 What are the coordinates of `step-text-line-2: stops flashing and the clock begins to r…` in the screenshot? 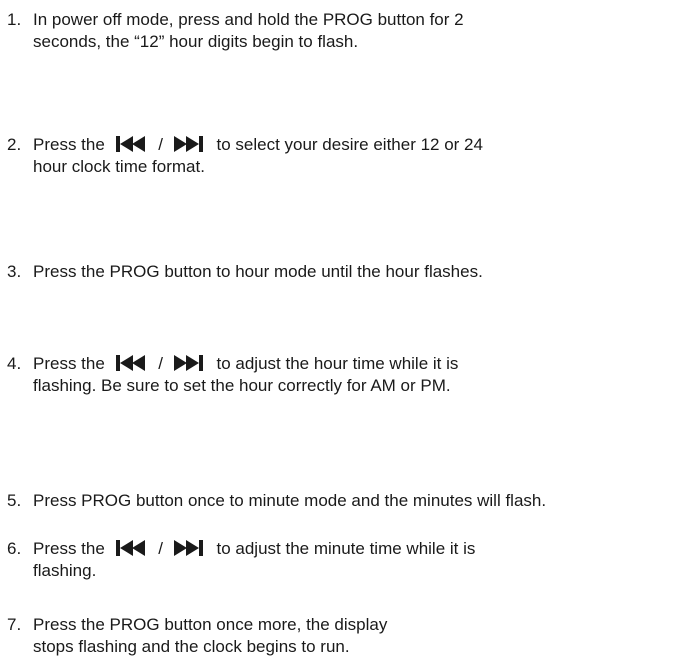 It's located at (191, 646).